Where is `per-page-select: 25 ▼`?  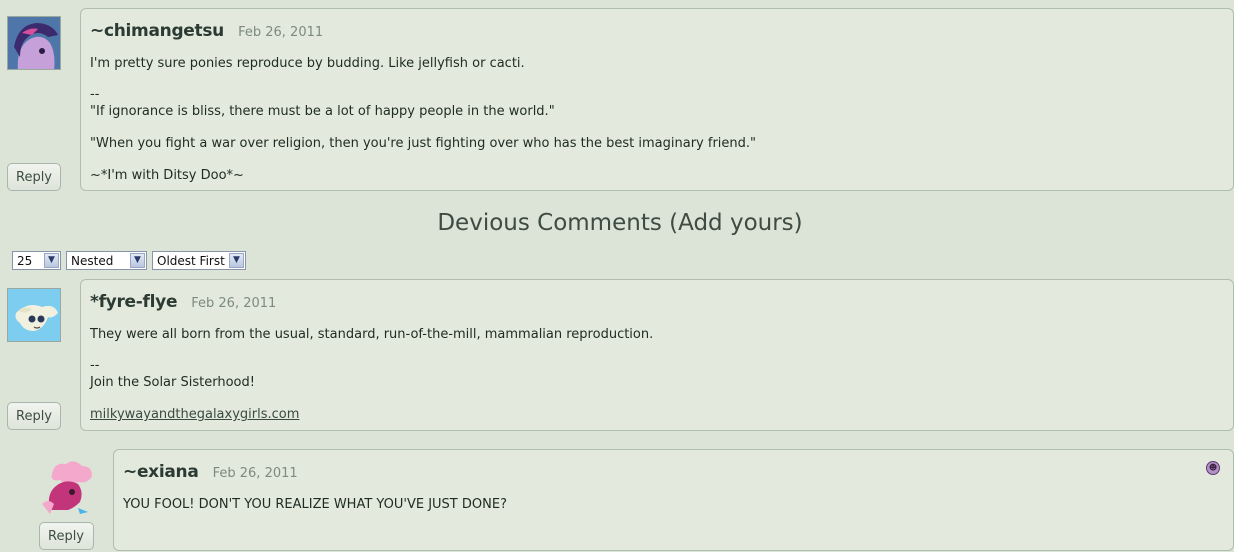 per-page-select: 25 ▼ is located at coordinates (36, 260).